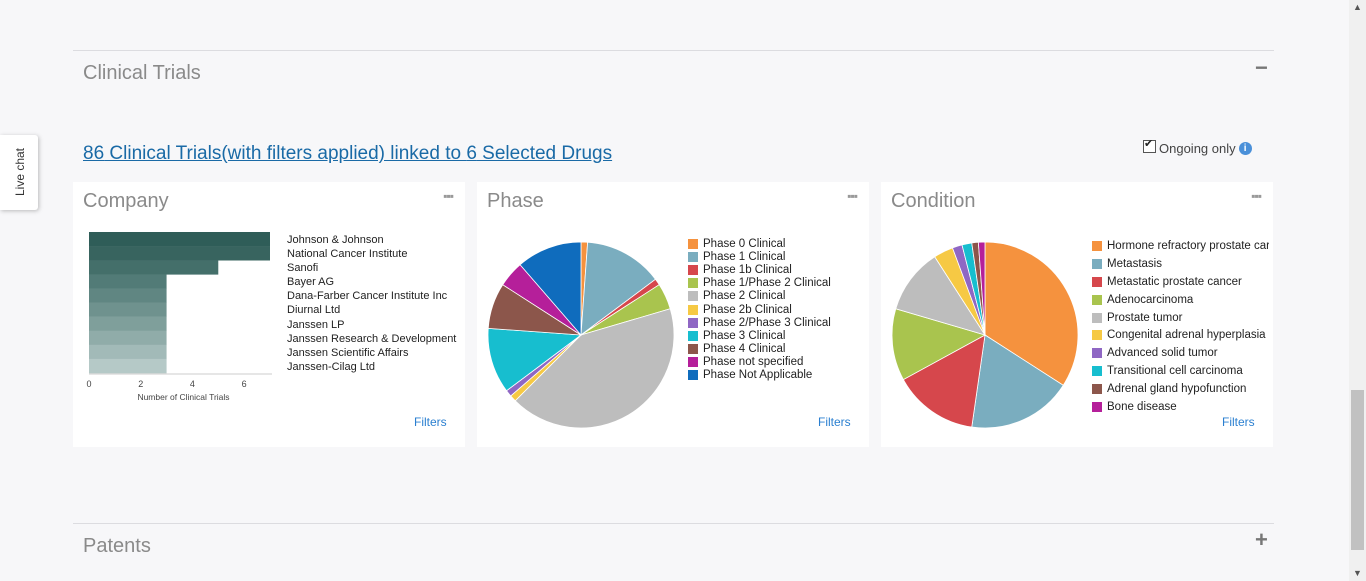 The width and height of the screenshot is (1366, 581). I want to click on ongoing-only-label: Ongoing only, so click(1197, 148).